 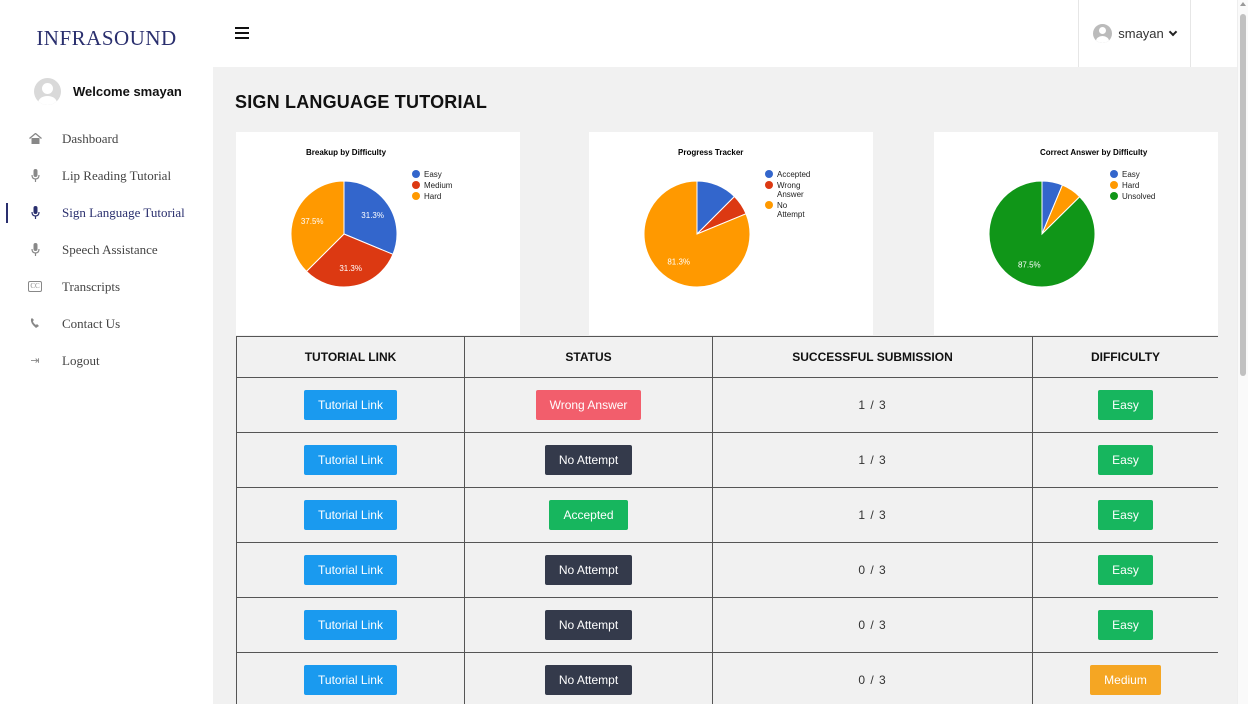 I want to click on cell-status: Wrong Answer, so click(x=588, y=405).